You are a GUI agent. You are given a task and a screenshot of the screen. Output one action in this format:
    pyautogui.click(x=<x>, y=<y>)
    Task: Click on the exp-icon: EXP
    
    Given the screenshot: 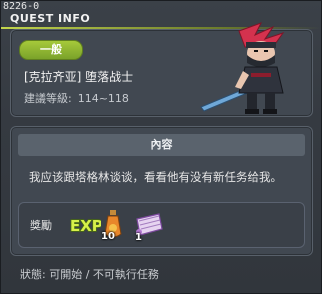 What is the action you would take?
    pyautogui.click(x=85, y=226)
    